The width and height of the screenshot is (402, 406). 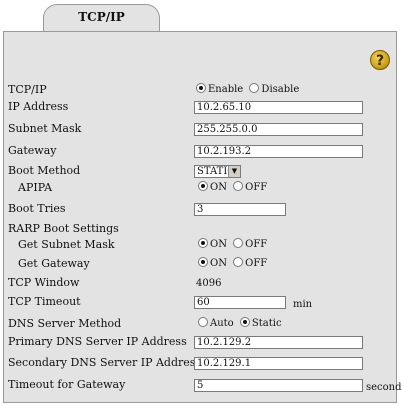 I want to click on subnet-mask-label: Subnet Mask, so click(x=45, y=128).